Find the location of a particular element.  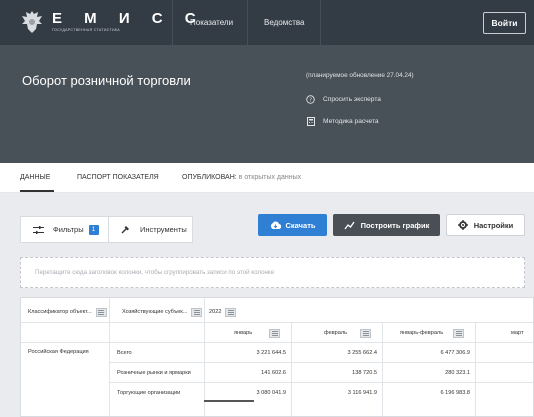

filters-button: Фильтры 1 is located at coordinates (64, 229).